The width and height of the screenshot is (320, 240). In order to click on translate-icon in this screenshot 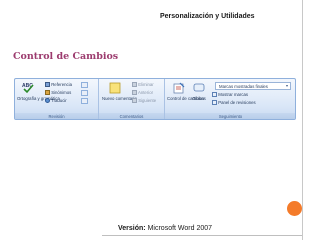, I will do `click(47, 101)`.